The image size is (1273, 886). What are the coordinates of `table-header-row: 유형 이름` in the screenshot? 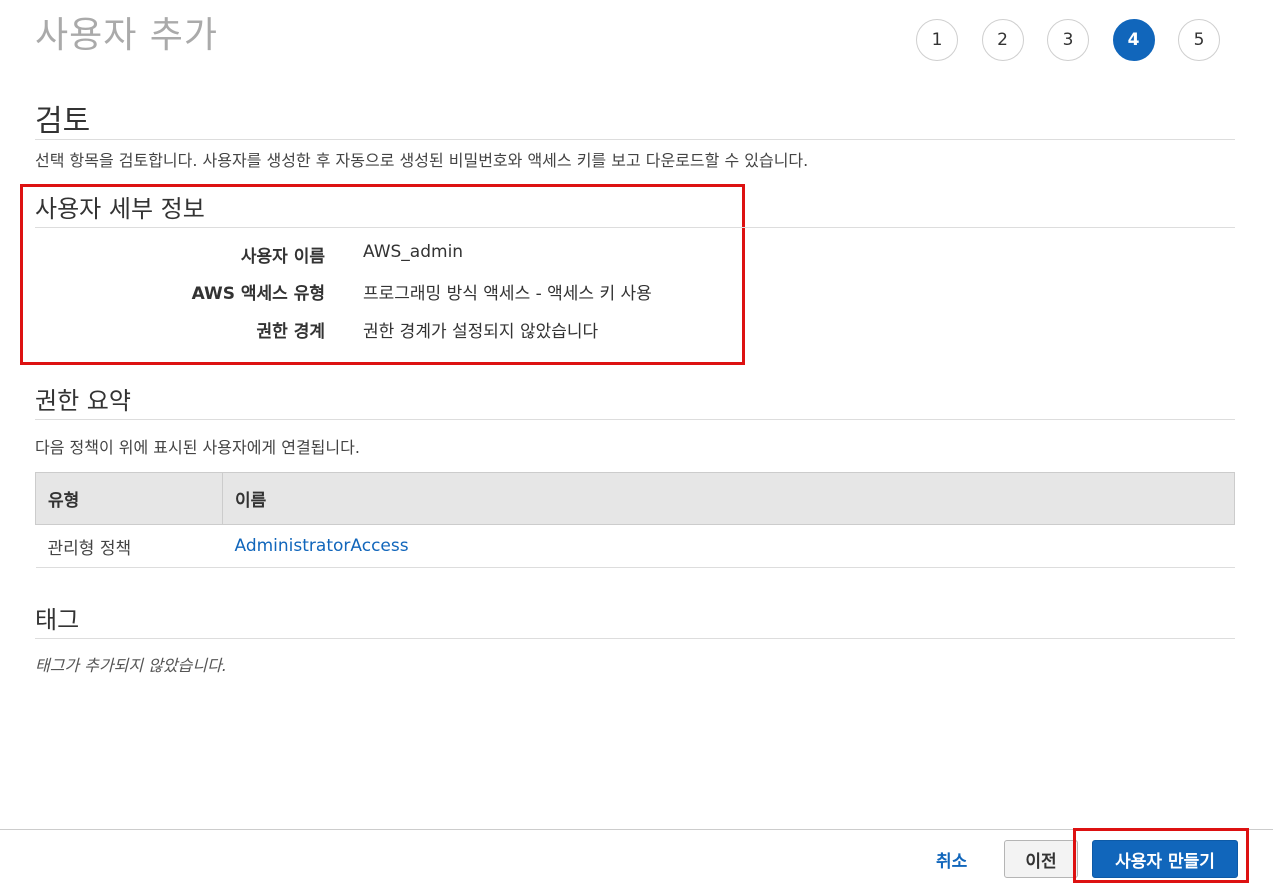 It's located at (635, 498).